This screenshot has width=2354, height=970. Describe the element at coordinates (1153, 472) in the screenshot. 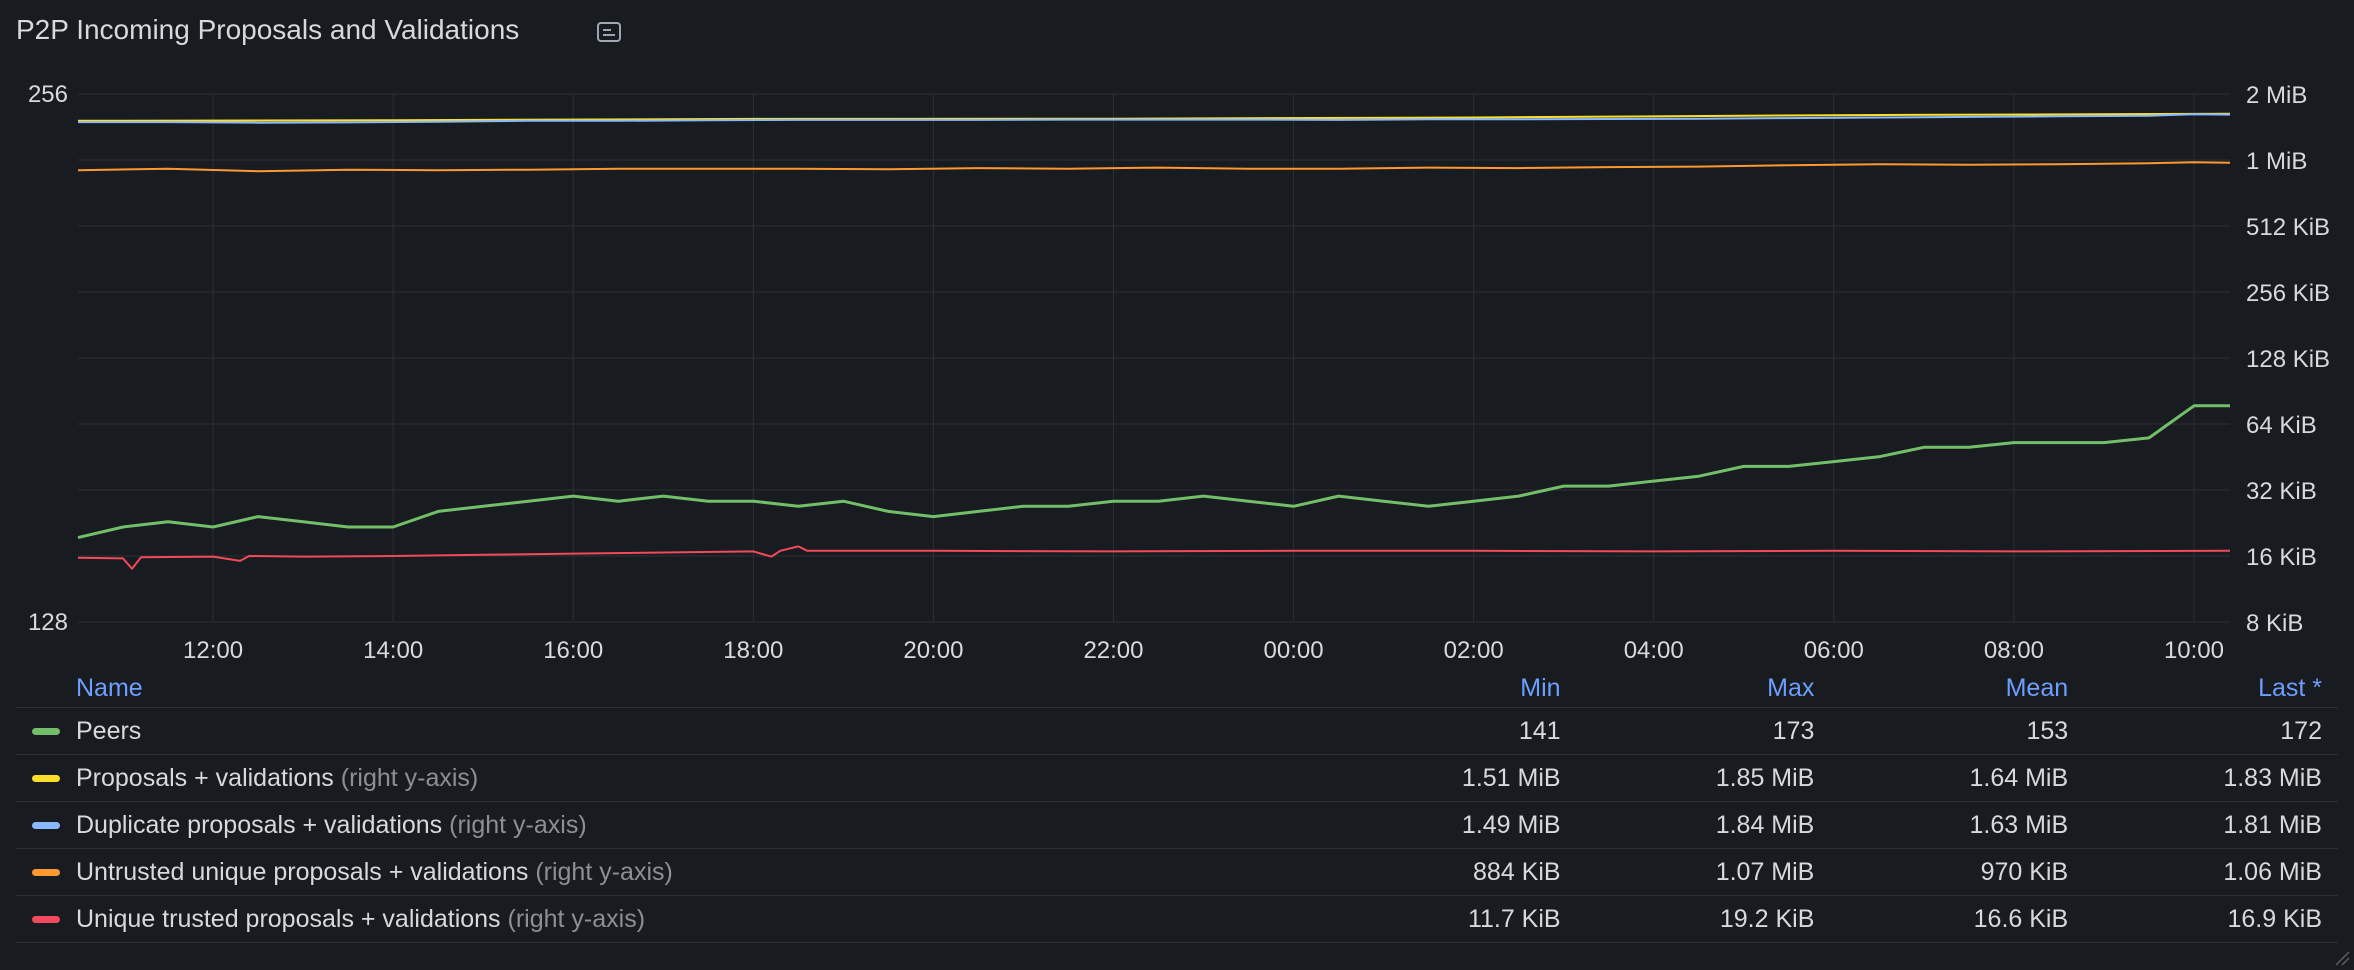

I see `series-line-peers` at that location.